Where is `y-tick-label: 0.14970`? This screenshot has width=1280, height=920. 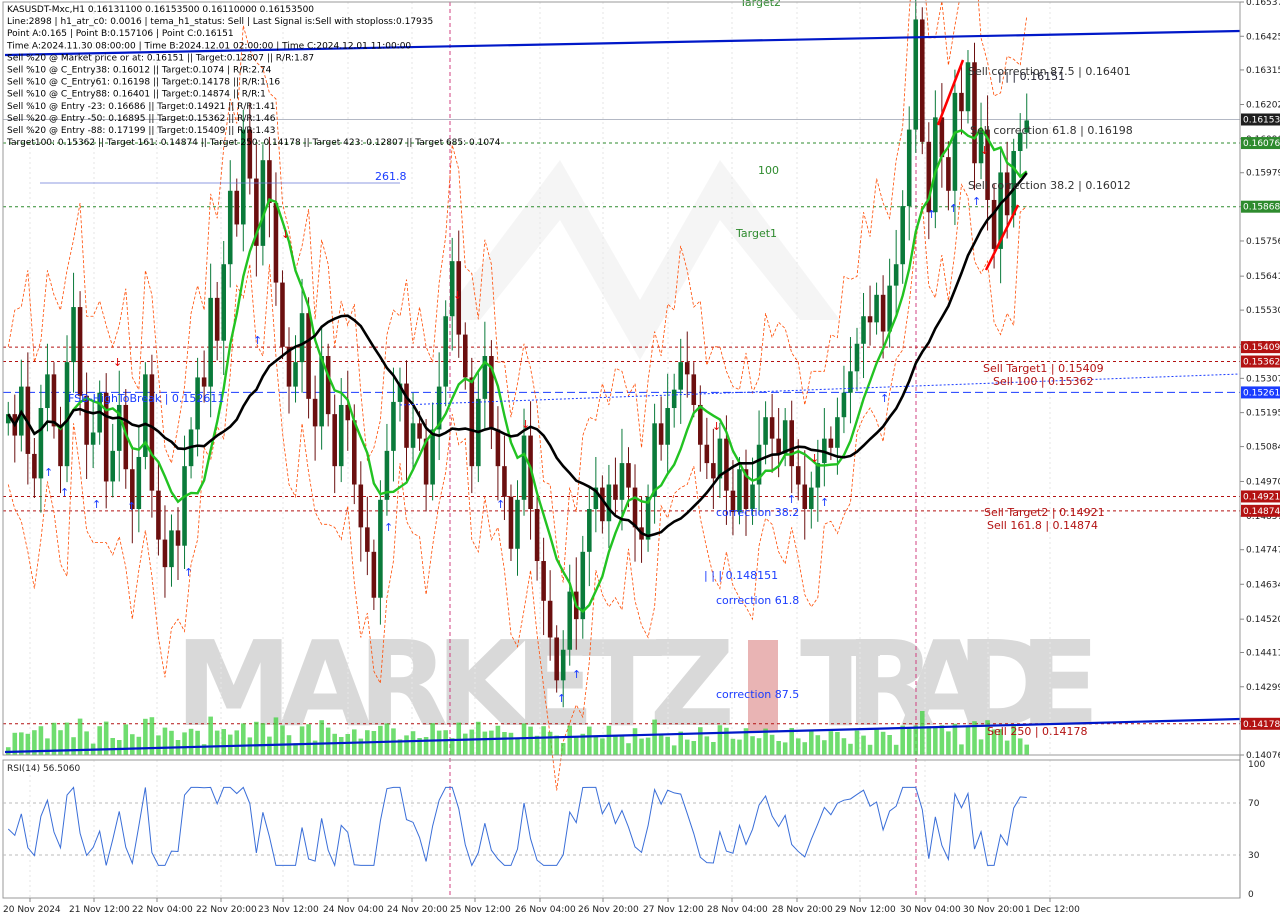 y-tick-label: 0.14970 is located at coordinates (1263, 482).